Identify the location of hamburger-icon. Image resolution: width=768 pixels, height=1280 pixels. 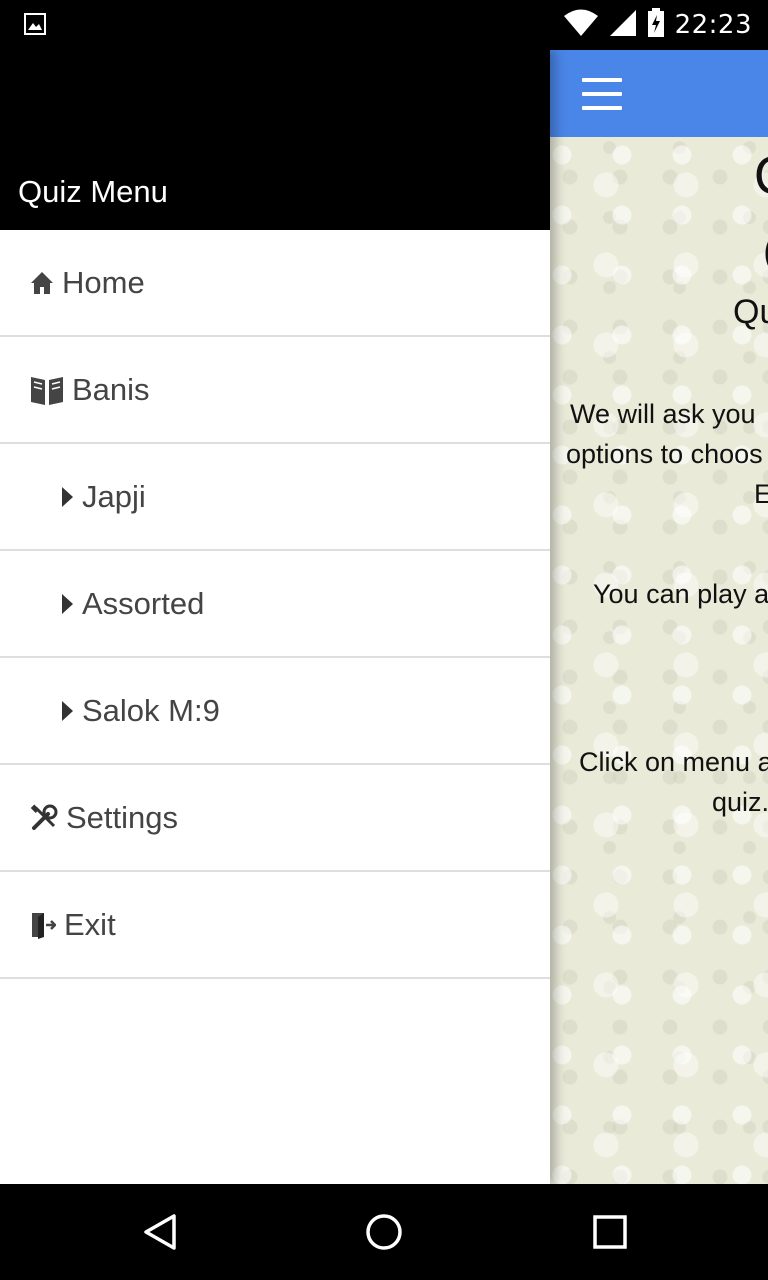
(602, 94).